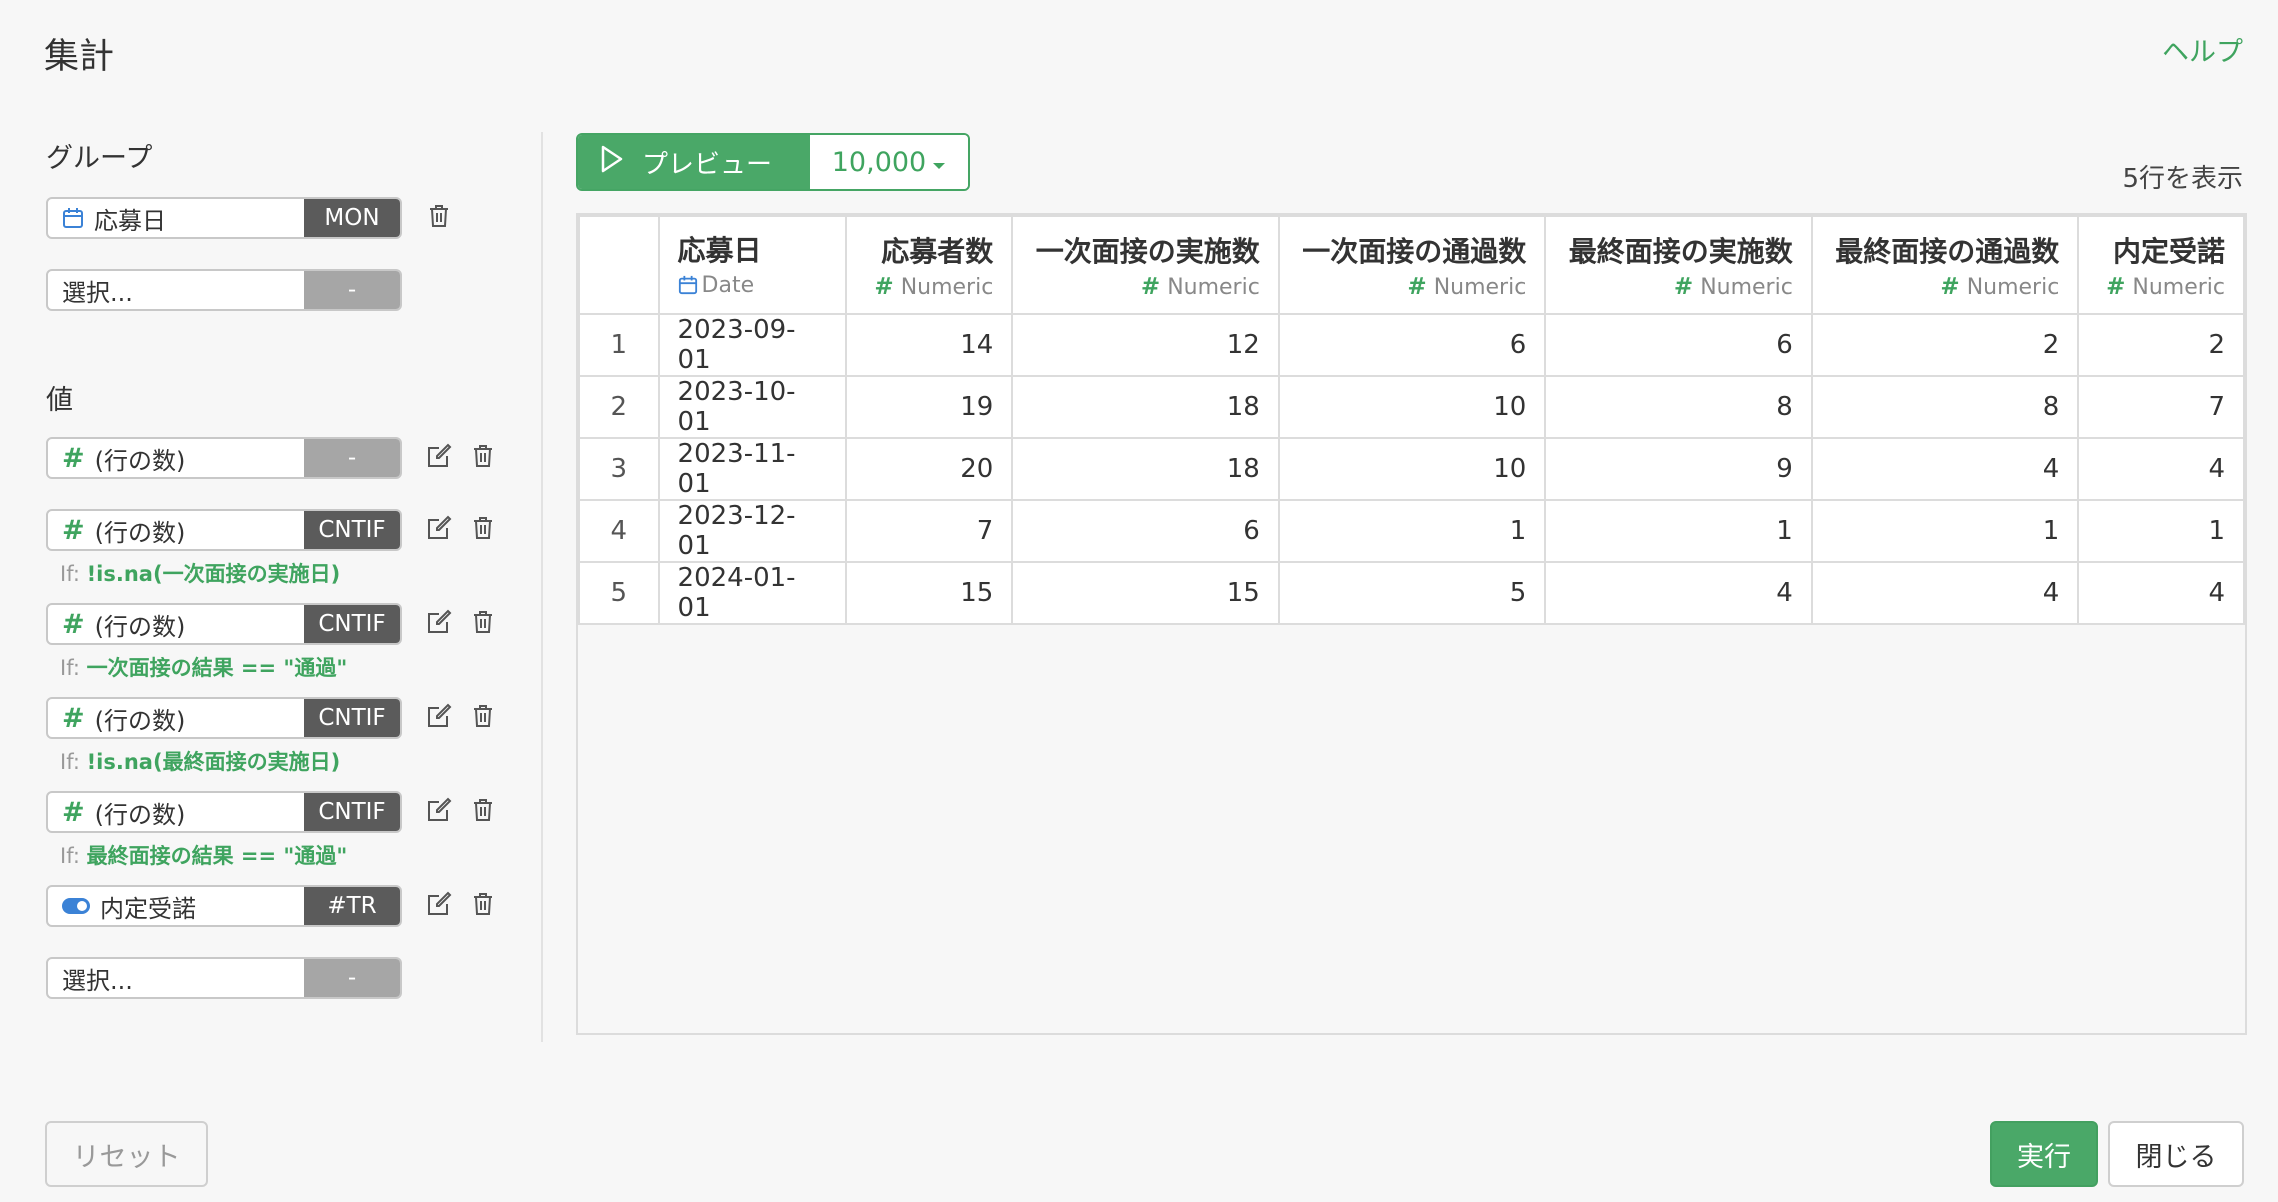  I want to click on value-field-cntif-1: # (行の数) CNTIF, so click(224, 530).